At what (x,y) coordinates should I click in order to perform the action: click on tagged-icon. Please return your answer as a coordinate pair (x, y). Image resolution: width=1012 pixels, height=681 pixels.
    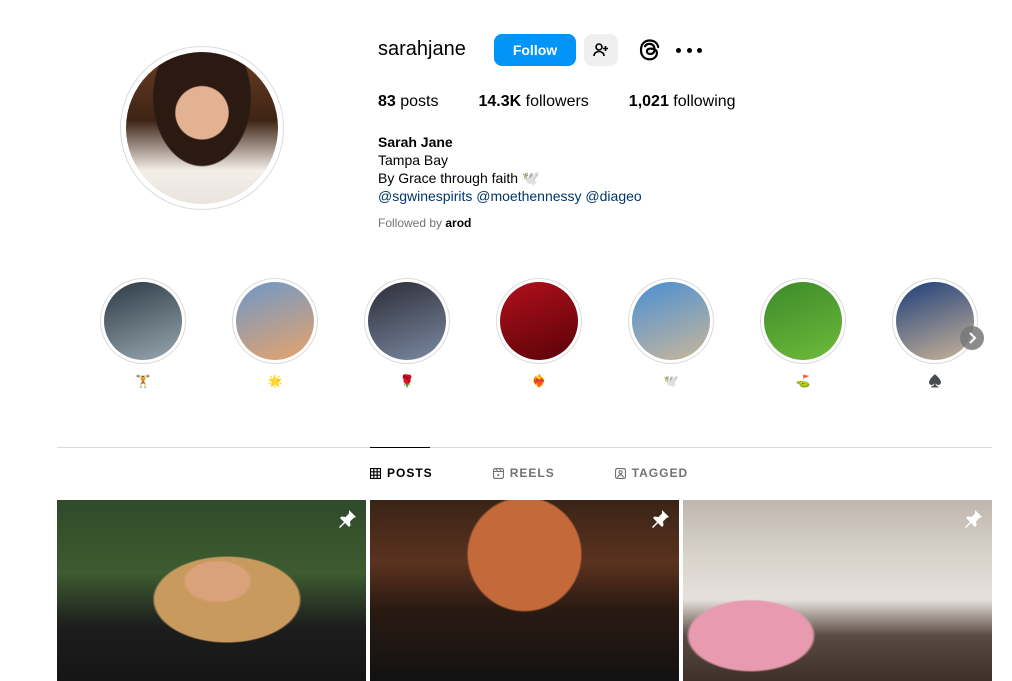
    Looking at the image, I should click on (620, 473).